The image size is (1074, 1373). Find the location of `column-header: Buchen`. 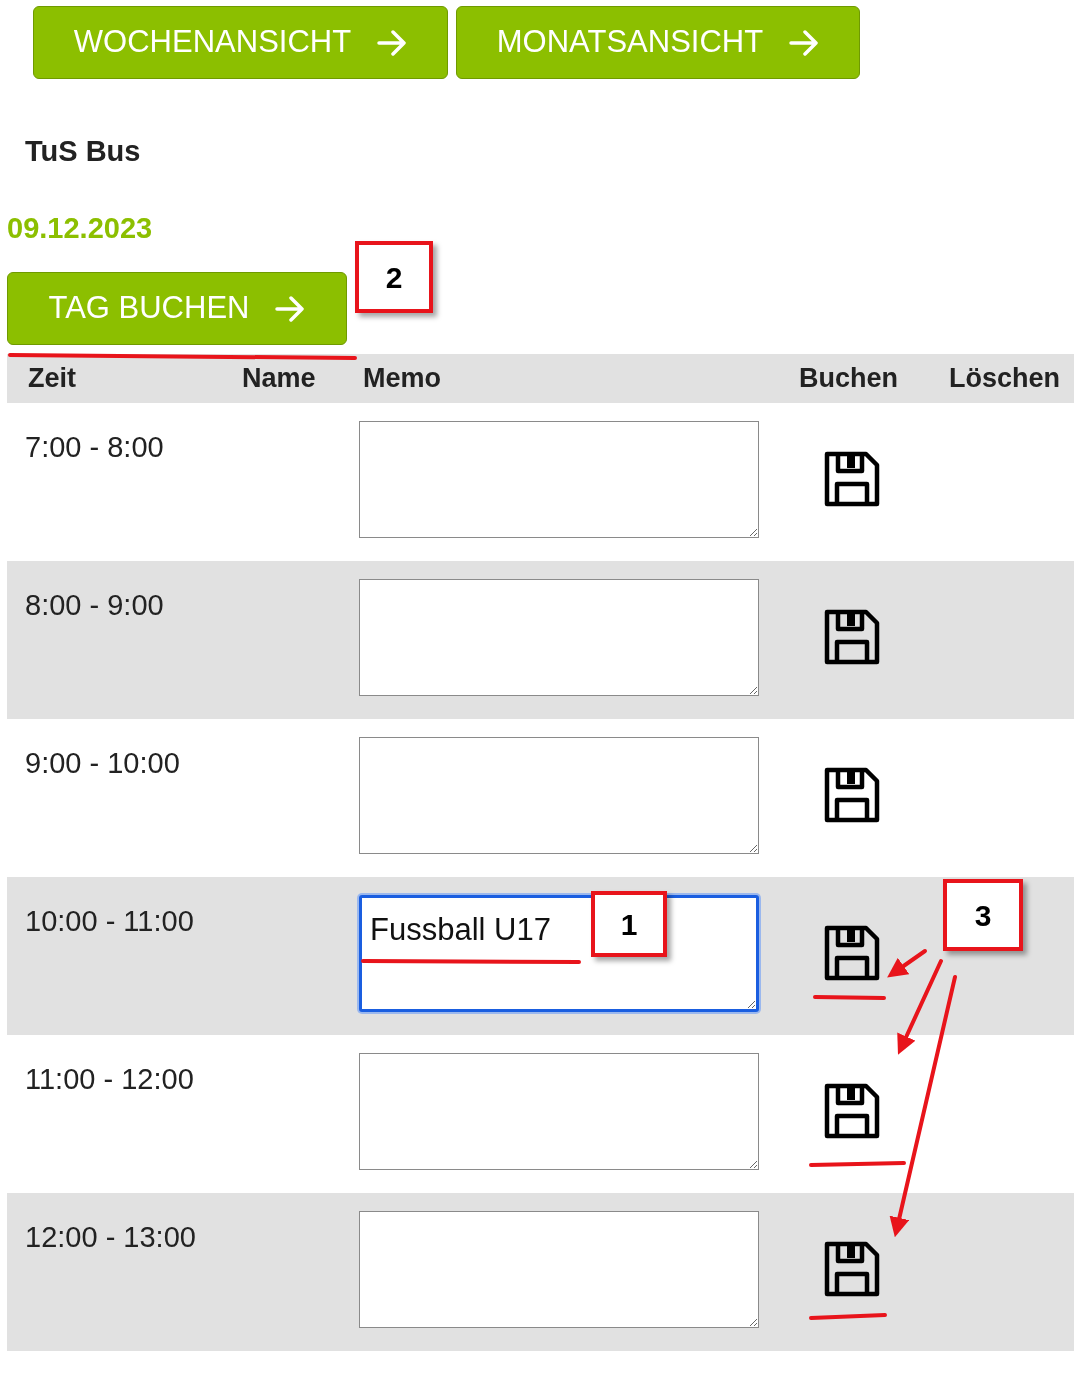

column-header: Buchen is located at coordinates (848, 378).